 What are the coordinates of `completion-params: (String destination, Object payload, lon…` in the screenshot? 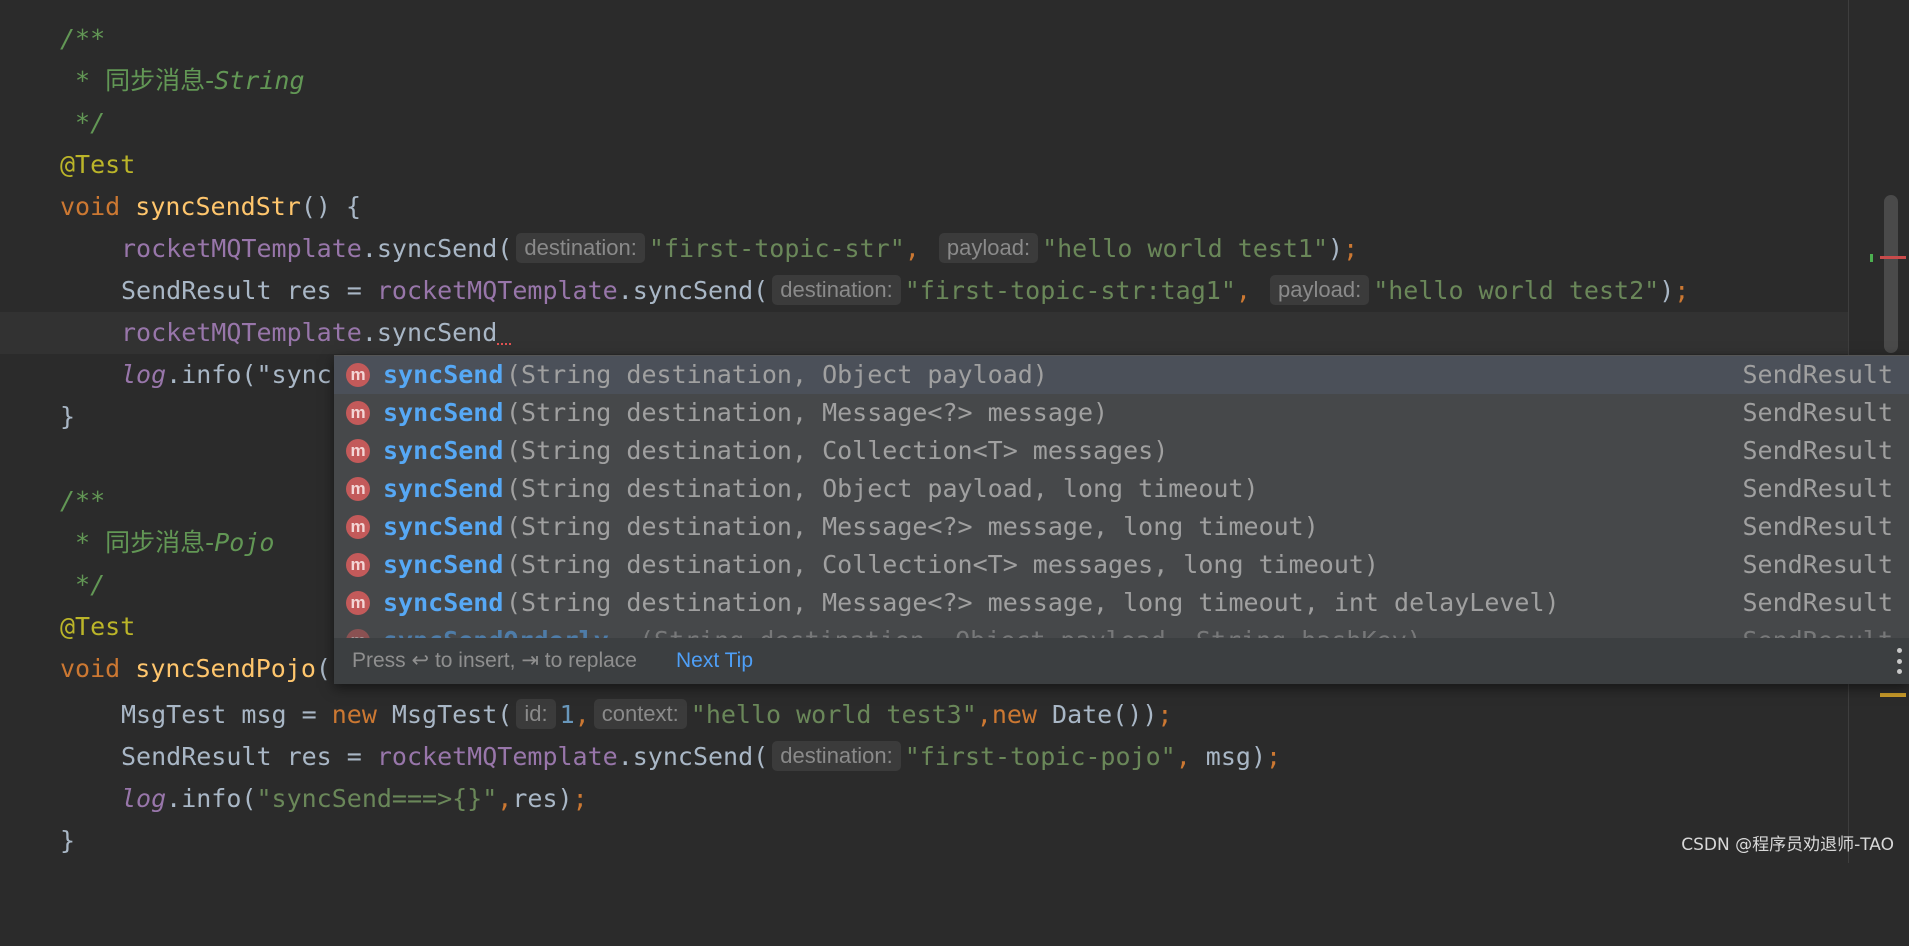 It's located at (882, 488).